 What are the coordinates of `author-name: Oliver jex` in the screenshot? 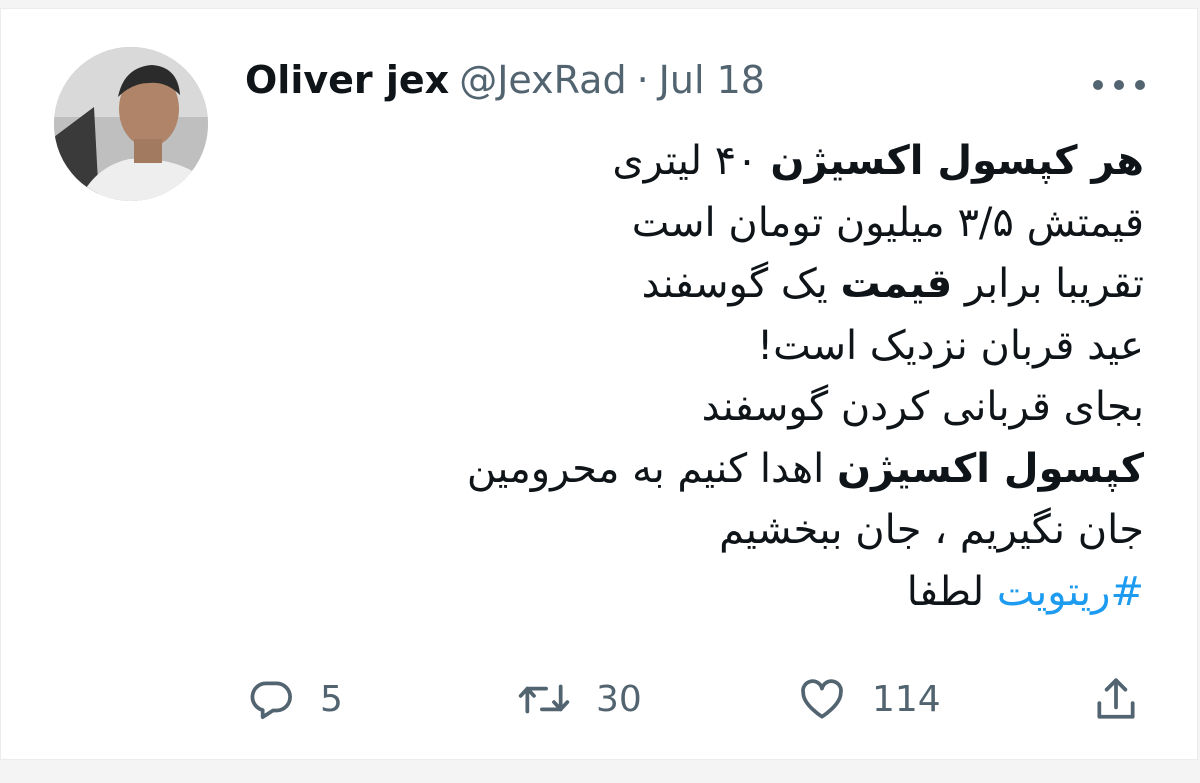 It's located at (347, 80).